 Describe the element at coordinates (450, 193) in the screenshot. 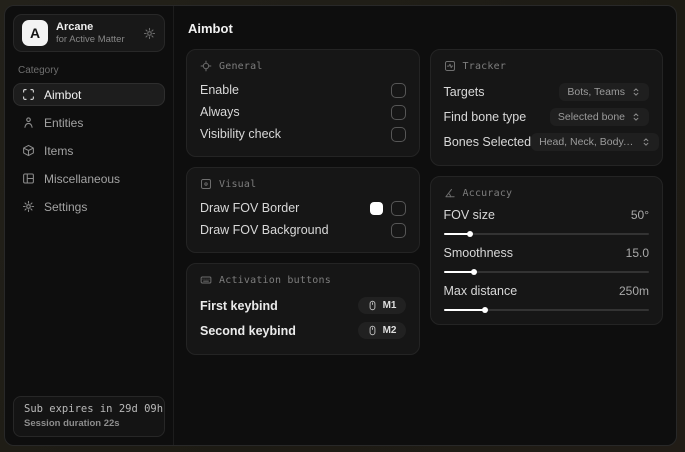

I see `angle-icon` at that location.